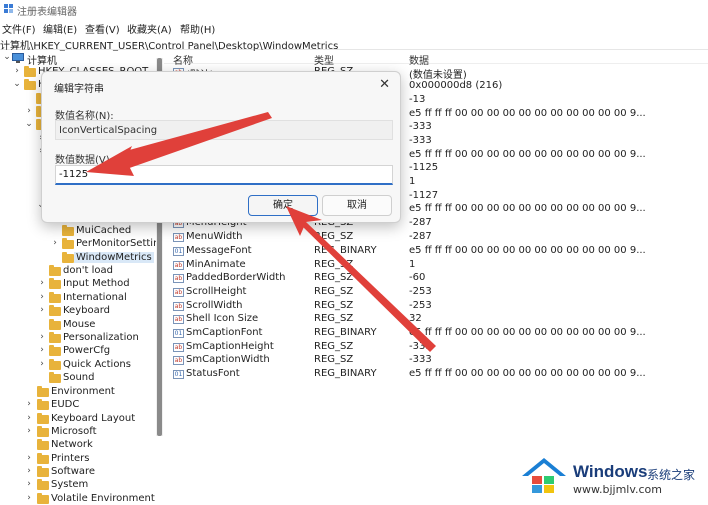  I want to click on menu-edit: 编辑(E), so click(60, 28).